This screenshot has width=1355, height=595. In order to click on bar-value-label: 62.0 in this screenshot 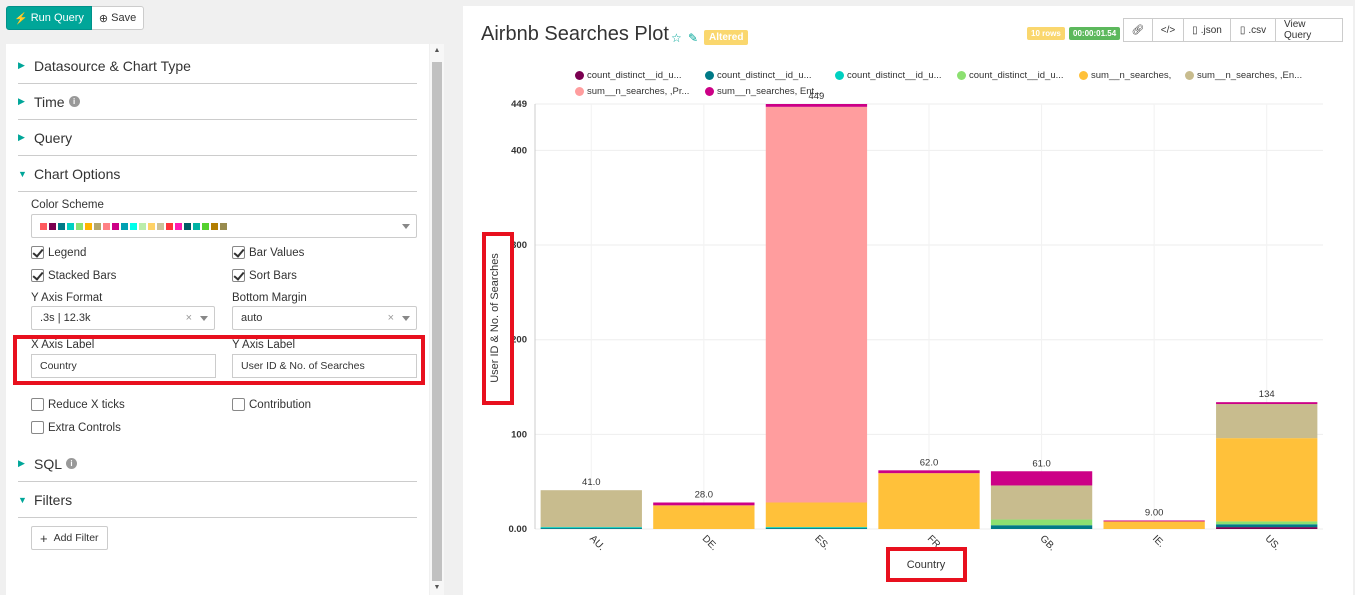, I will do `click(929, 462)`.